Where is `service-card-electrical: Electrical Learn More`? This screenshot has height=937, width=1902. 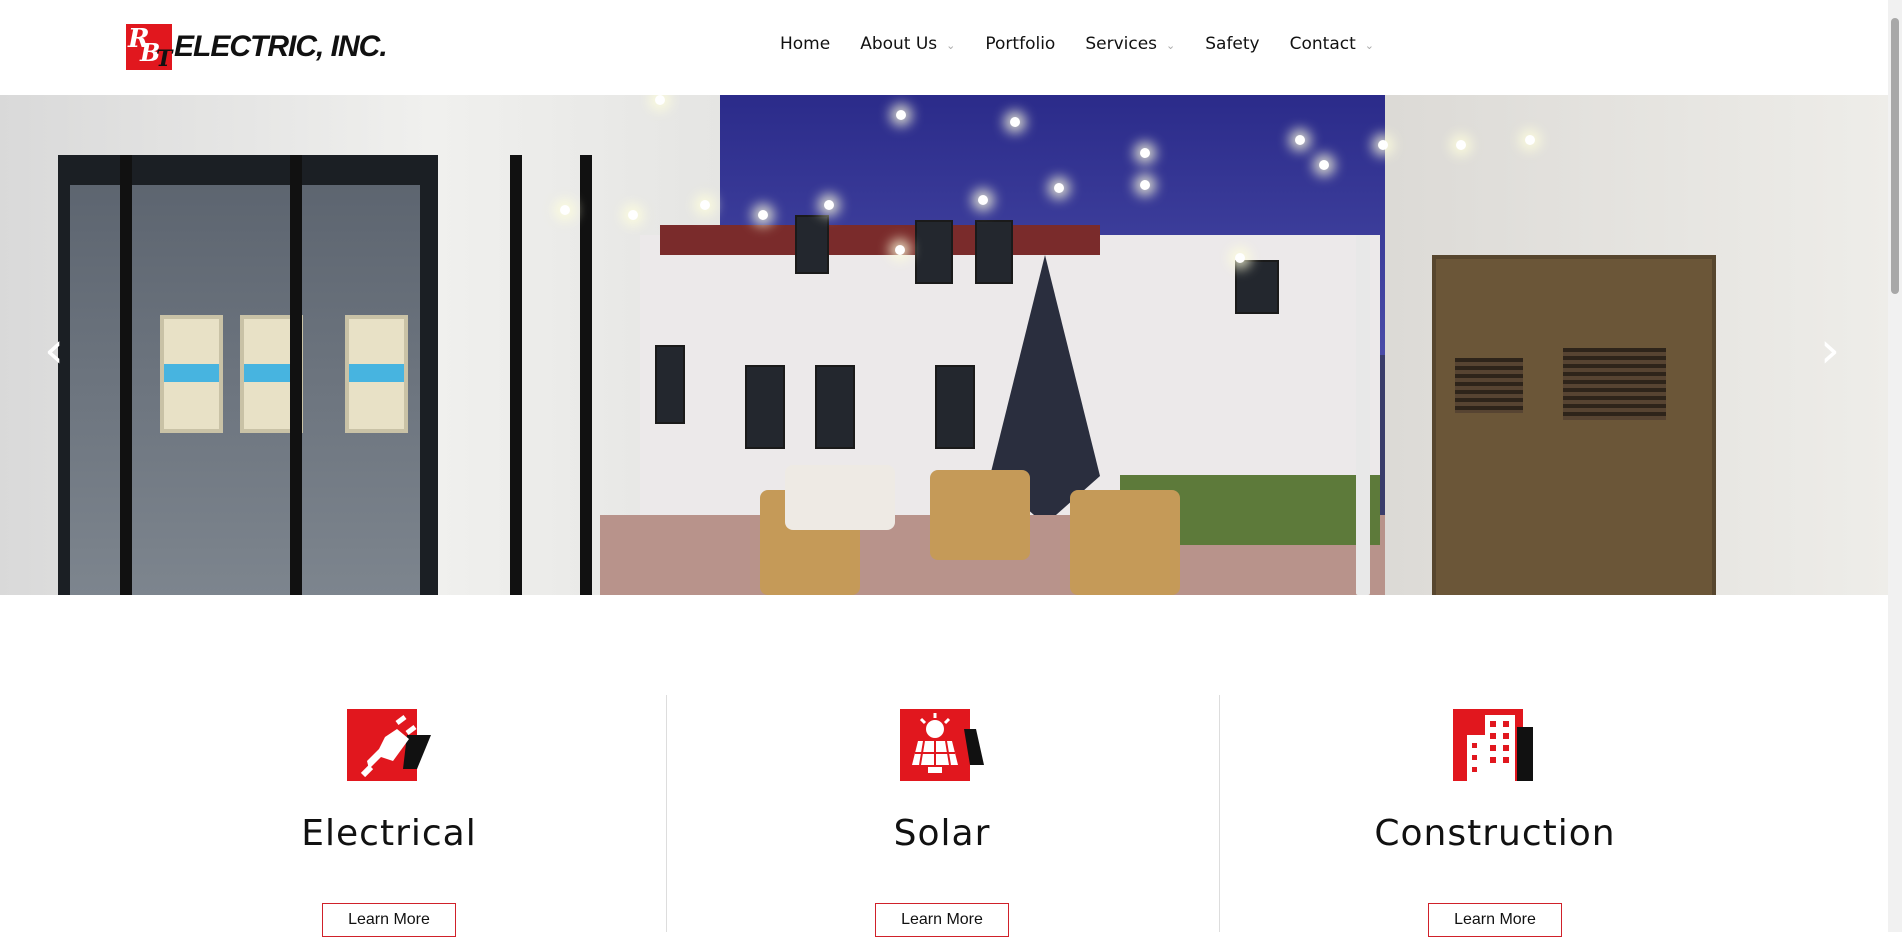
service-card-electrical: Electrical Learn More is located at coordinates (389, 816).